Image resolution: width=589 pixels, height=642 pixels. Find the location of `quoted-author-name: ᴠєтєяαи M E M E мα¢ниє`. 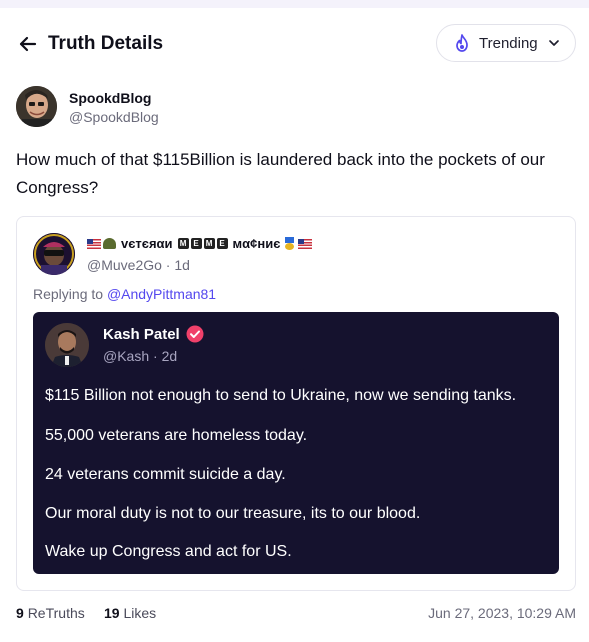

quoted-author-name: ᴠєтєяαи M E M E мα¢ниє is located at coordinates (200, 243).